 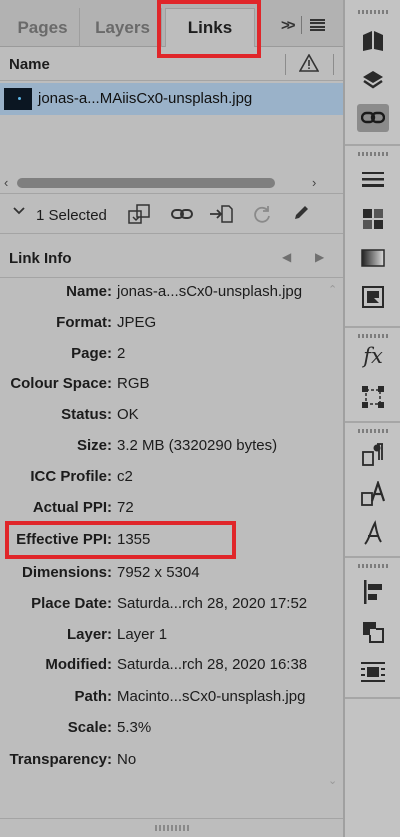 I want to click on info-row-colour-space: Colour Space: RGB, so click(x=170, y=384).